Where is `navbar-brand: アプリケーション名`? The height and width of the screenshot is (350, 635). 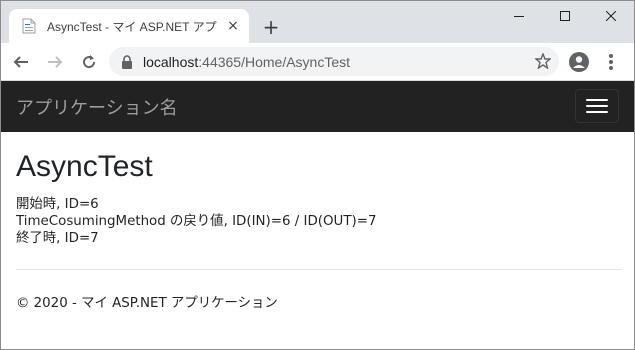
navbar-brand: アプリケーション名 is located at coordinates (97, 107).